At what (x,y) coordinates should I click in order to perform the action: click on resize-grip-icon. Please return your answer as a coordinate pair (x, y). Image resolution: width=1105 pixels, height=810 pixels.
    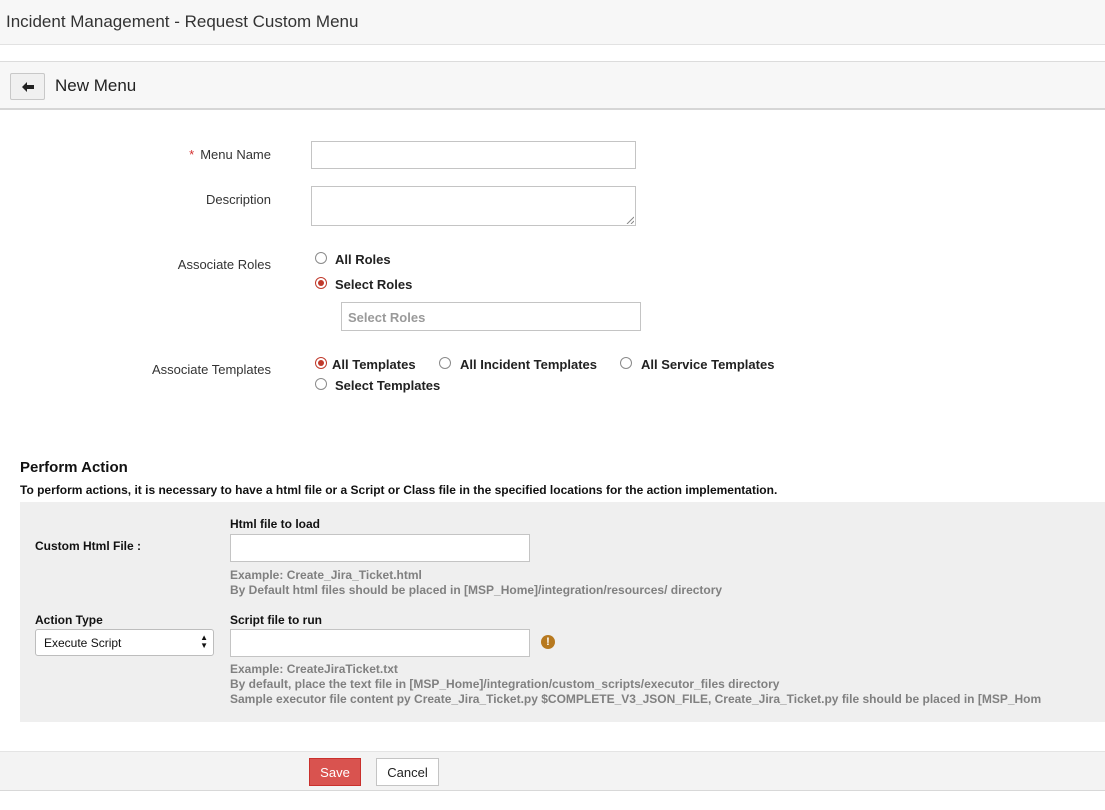
    Looking at the image, I should click on (630, 220).